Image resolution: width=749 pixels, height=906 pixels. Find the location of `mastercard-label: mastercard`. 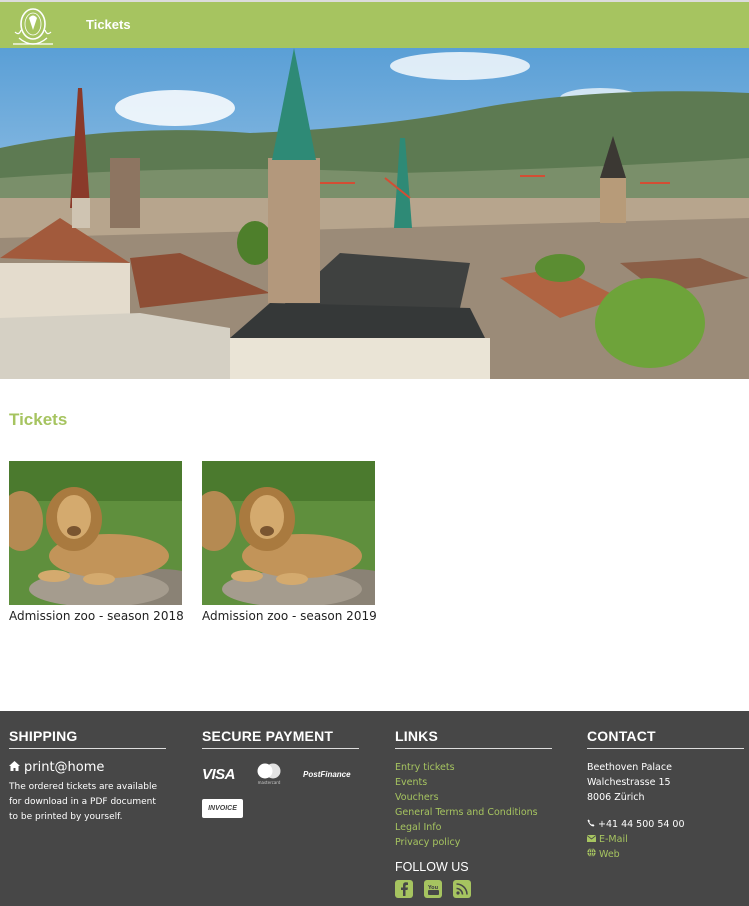

mastercard-label: mastercard is located at coordinates (269, 782).